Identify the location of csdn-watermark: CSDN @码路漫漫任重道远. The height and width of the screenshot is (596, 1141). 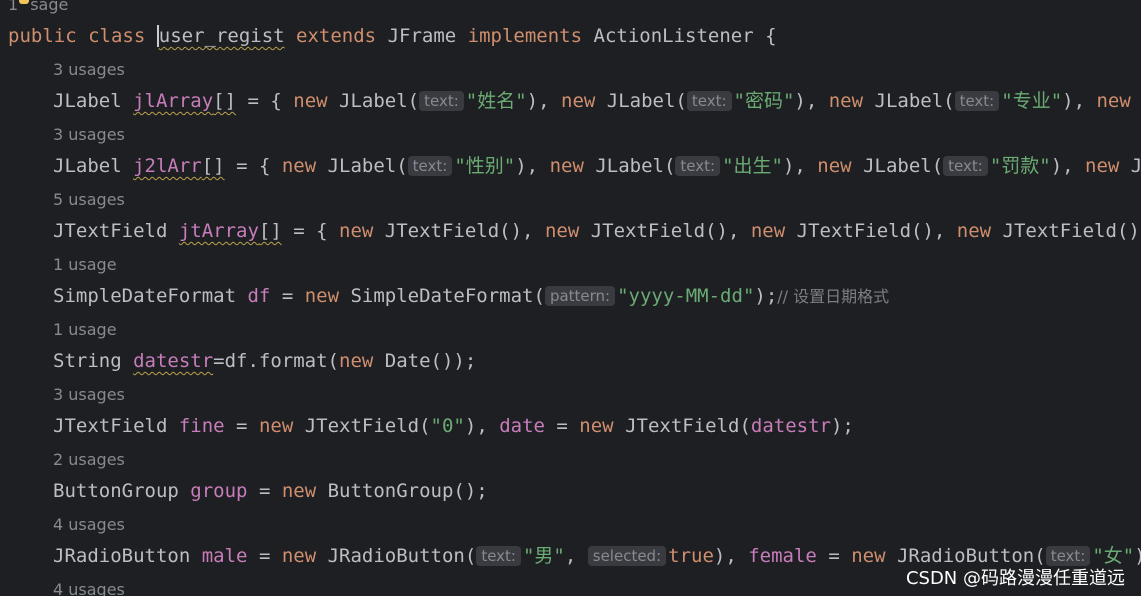
(1015, 578).